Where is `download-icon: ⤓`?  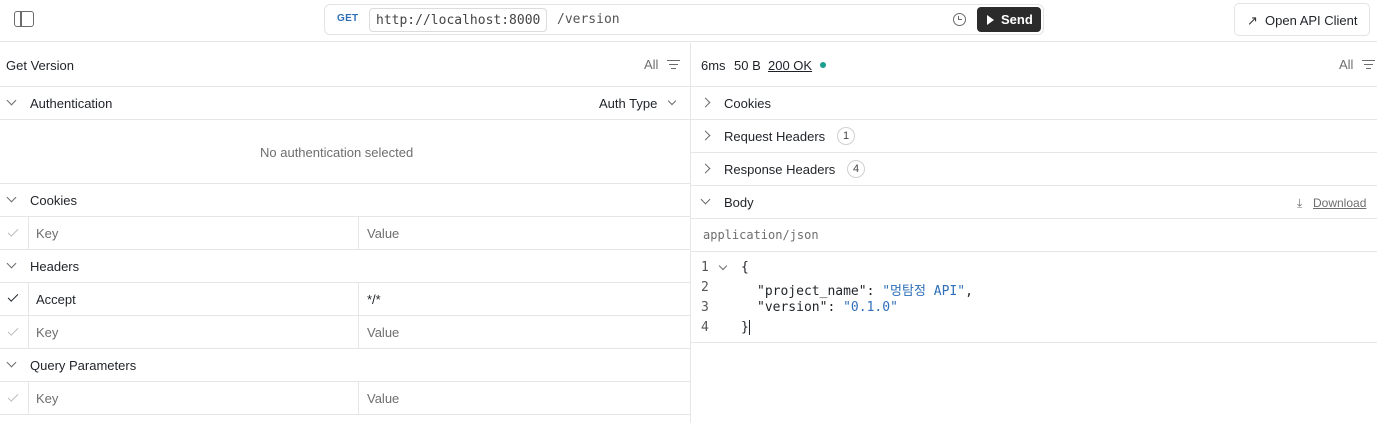
download-icon: ⤓ is located at coordinates (1300, 203).